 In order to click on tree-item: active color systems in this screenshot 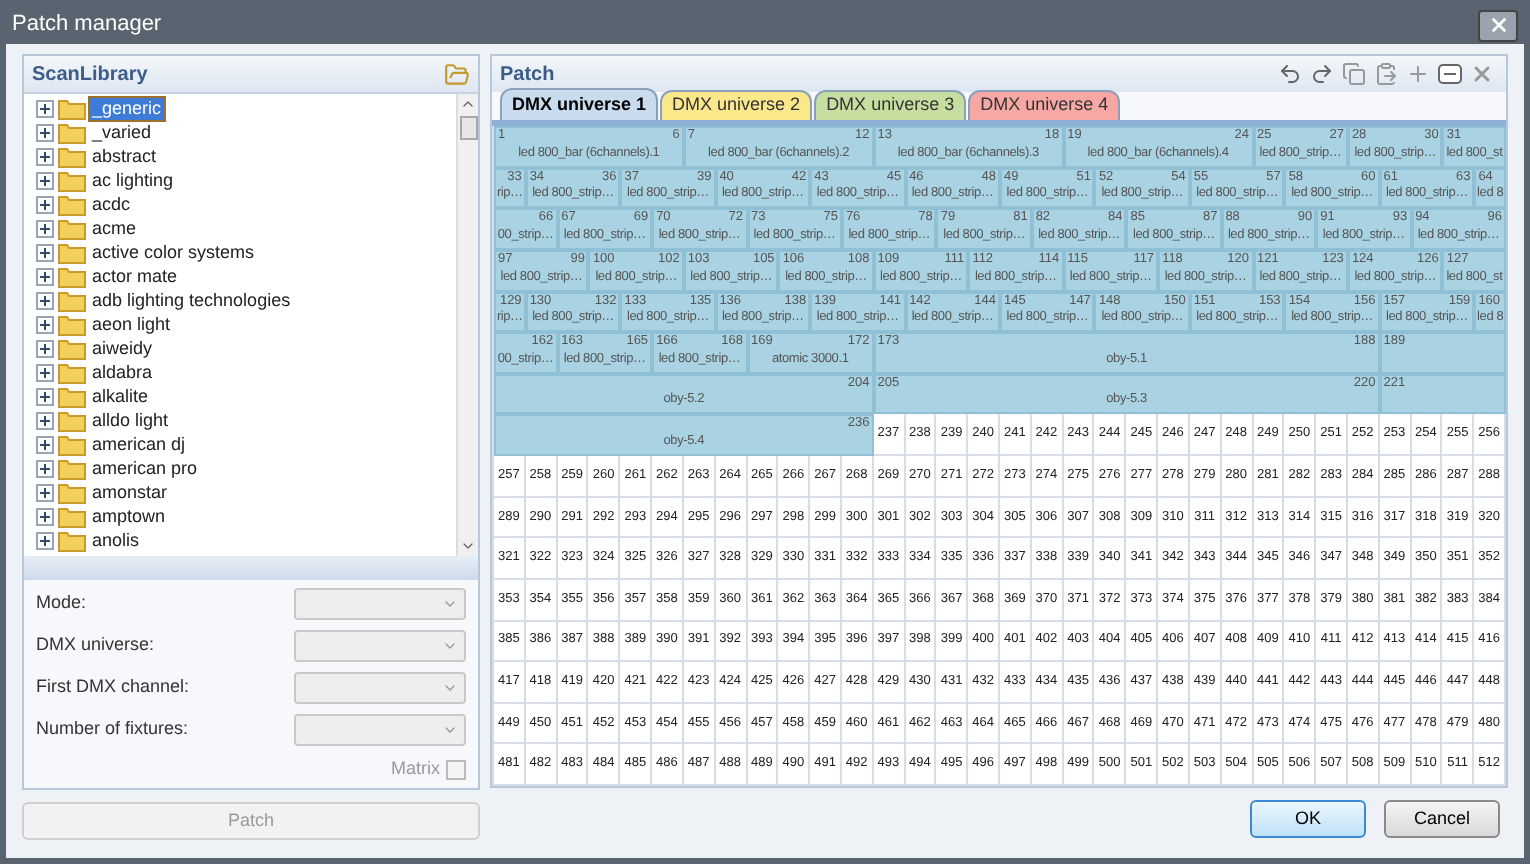, I will do `click(173, 252)`.